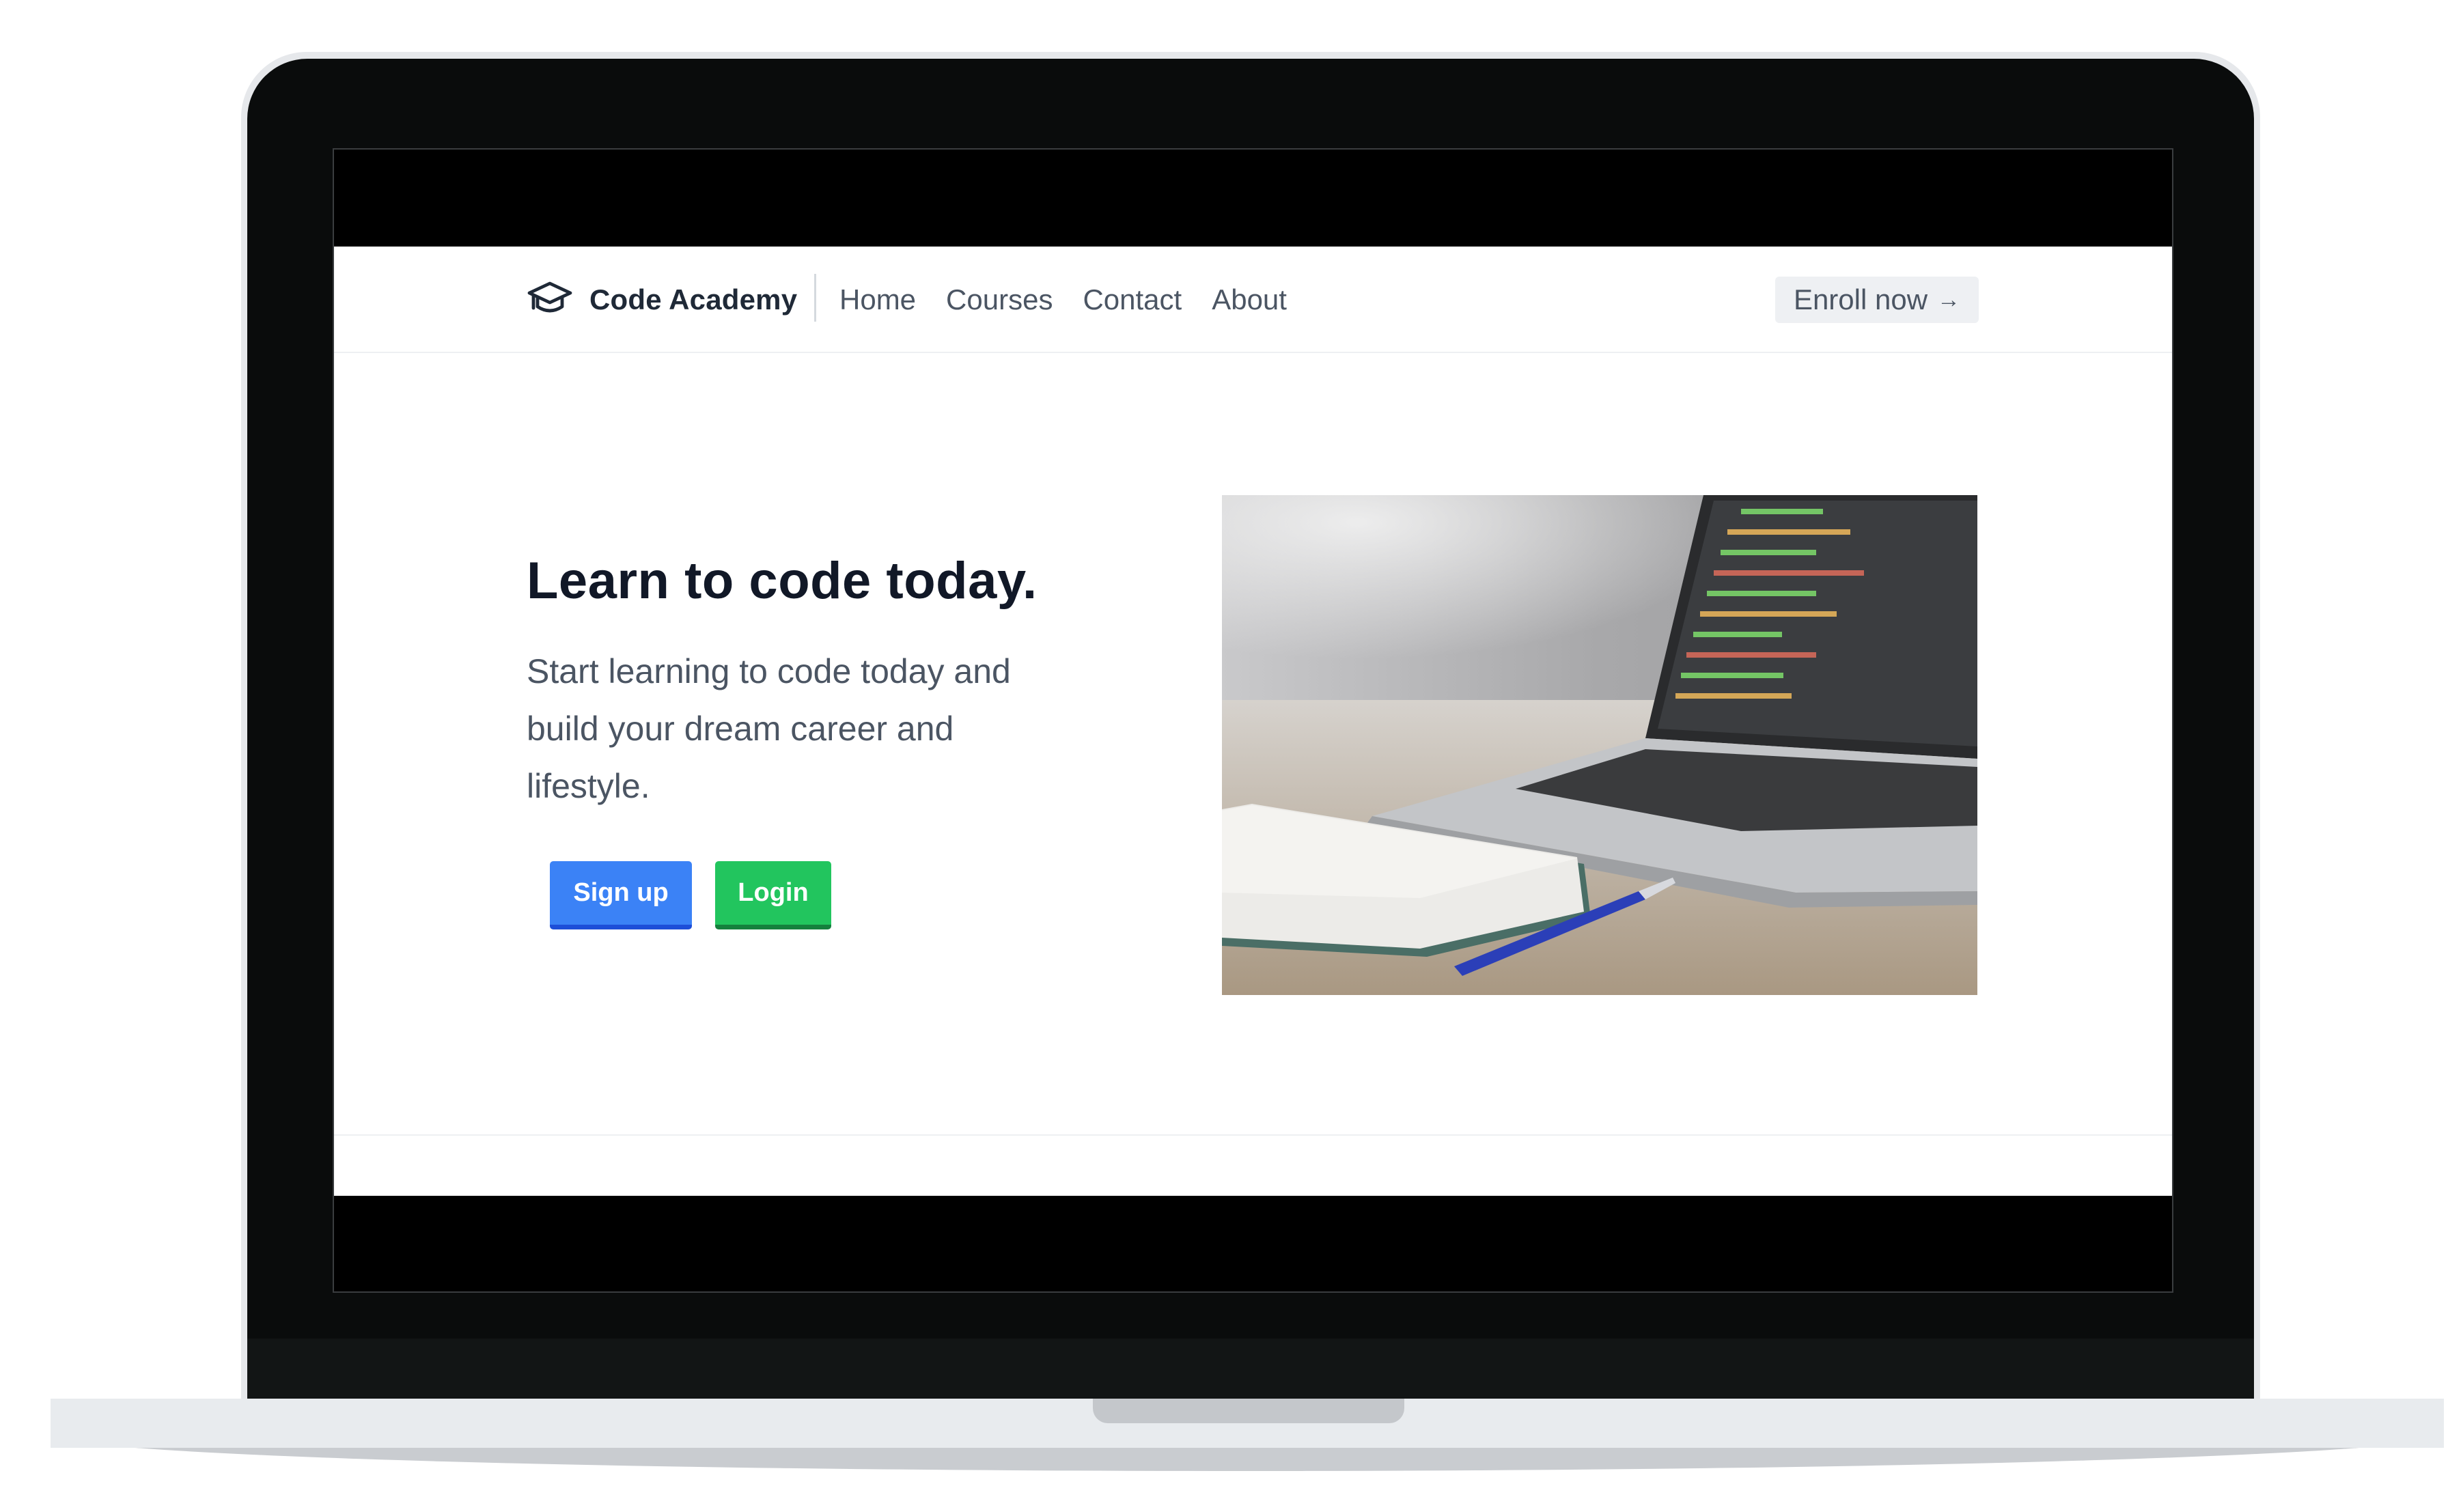  I want to click on graduation-cap-icon, so click(549, 297).